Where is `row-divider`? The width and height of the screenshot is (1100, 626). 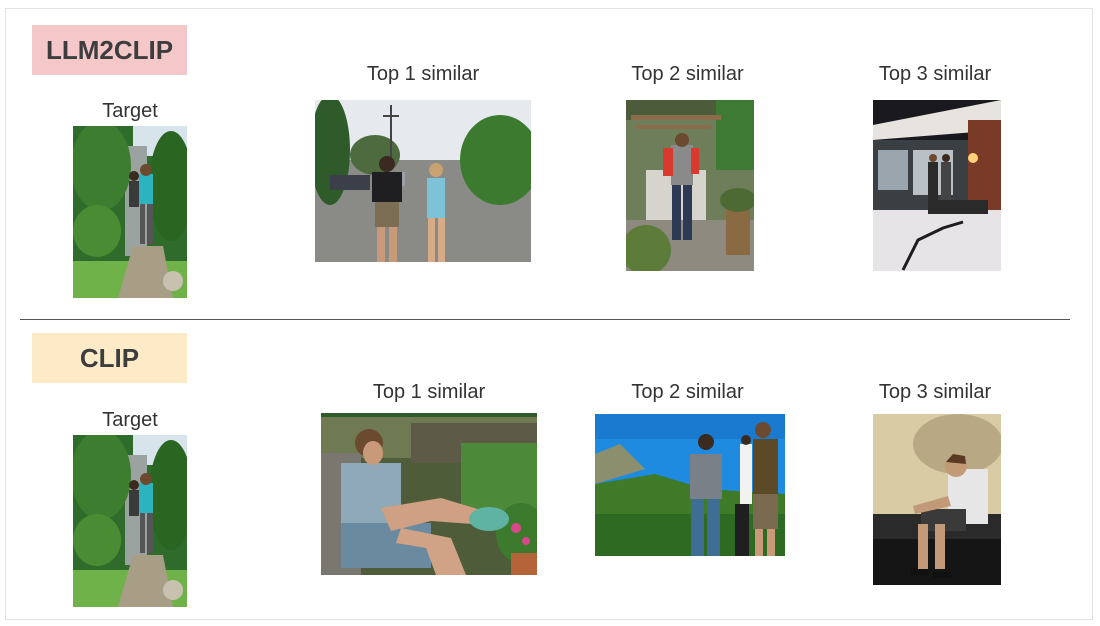 row-divider is located at coordinates (545, 319).